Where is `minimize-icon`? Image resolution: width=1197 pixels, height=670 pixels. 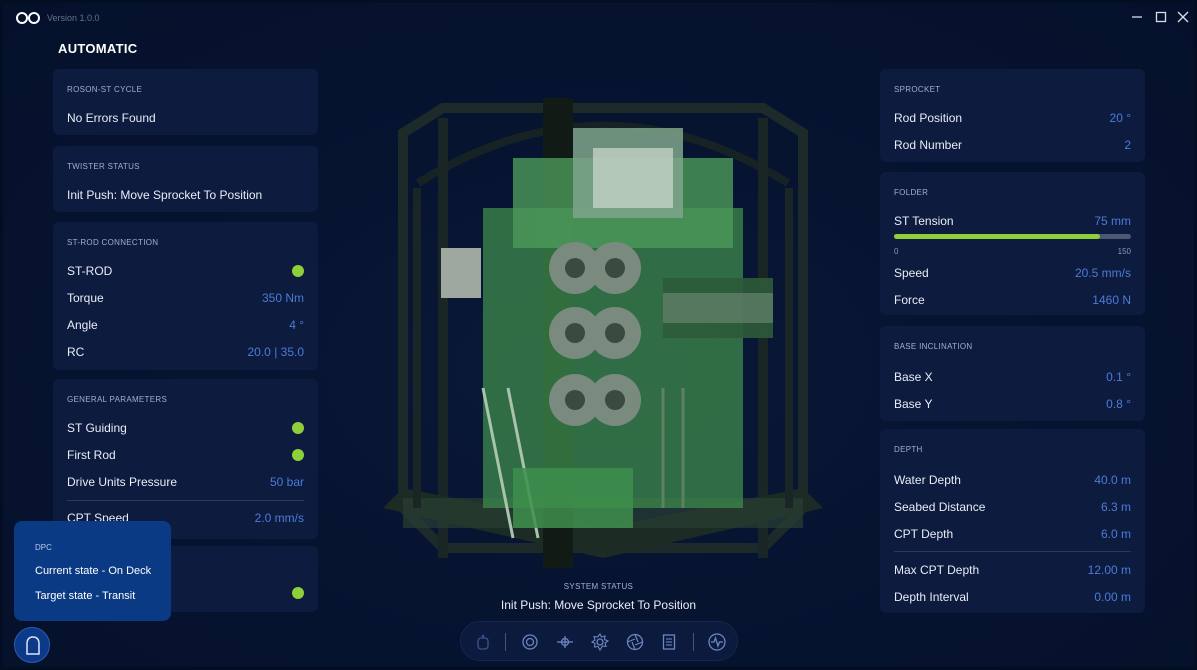
minimize-icon is located at coordinates (1137, 17).